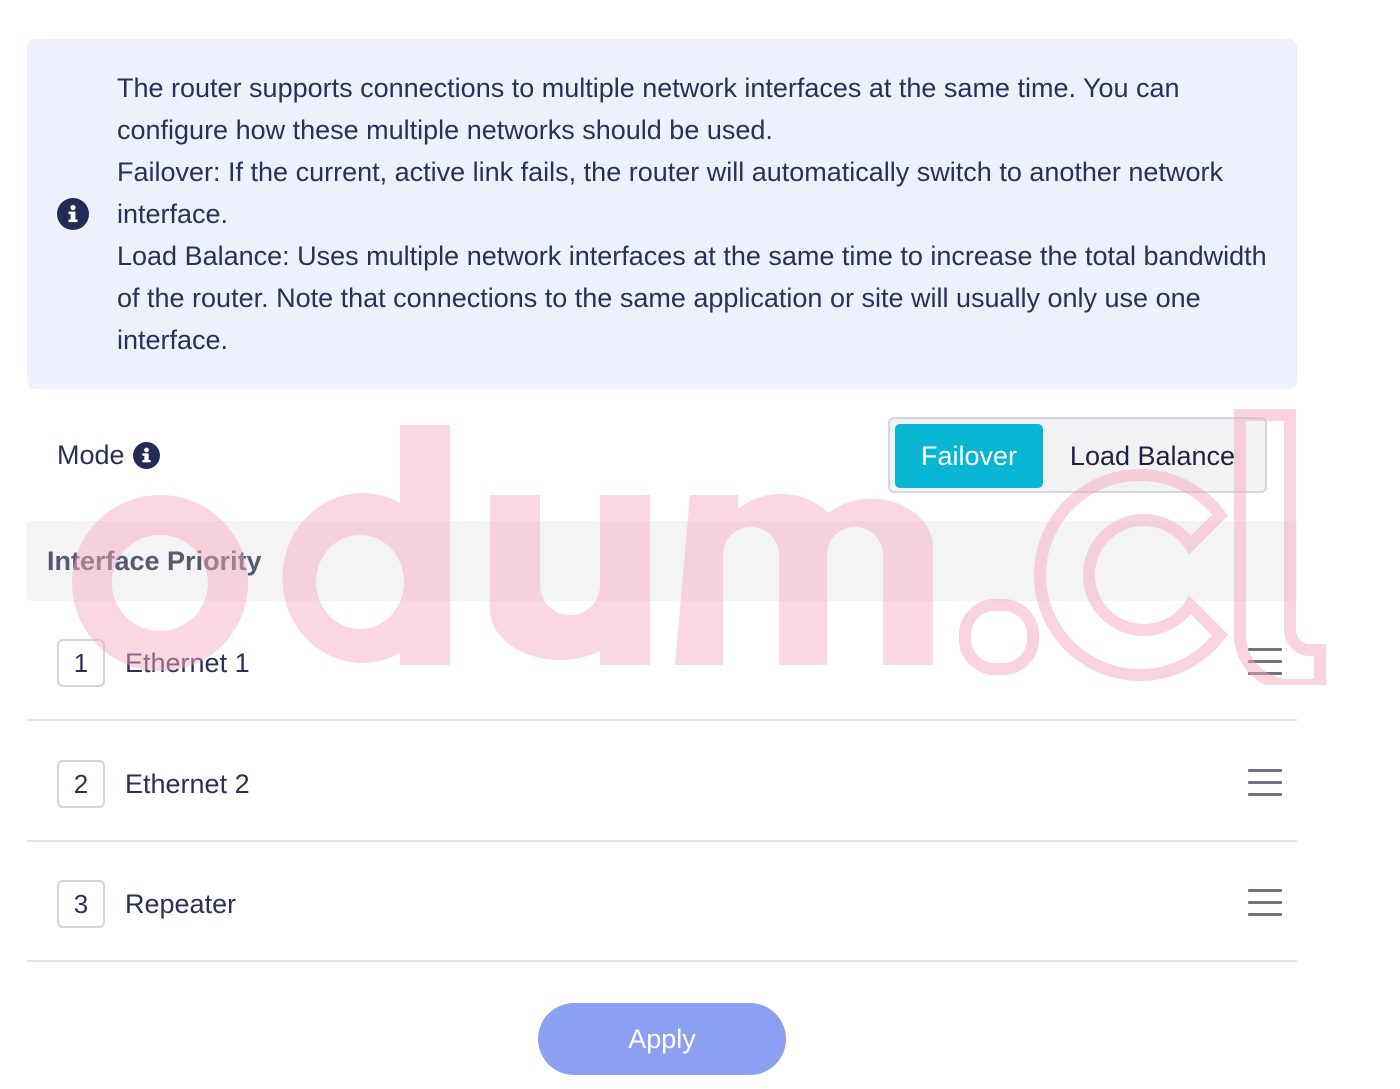 This screenshot has width=1400, height=1089. I want to click on apply-button: Apply, so click(662, 1039).